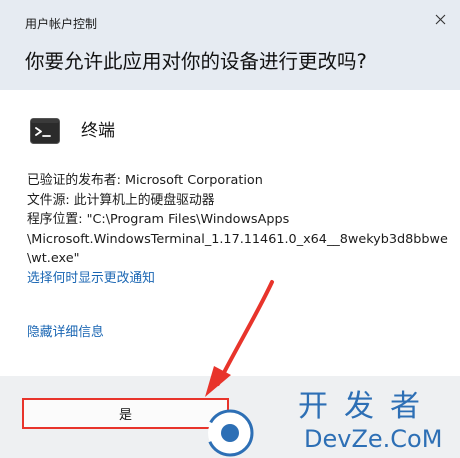 The height and width of the screenshot is (458, 460). What do you see at coordinates (373, 439) in the screenshot?
I see `watermark-english: DevZe.CoM` at bounding box center [373, 439].